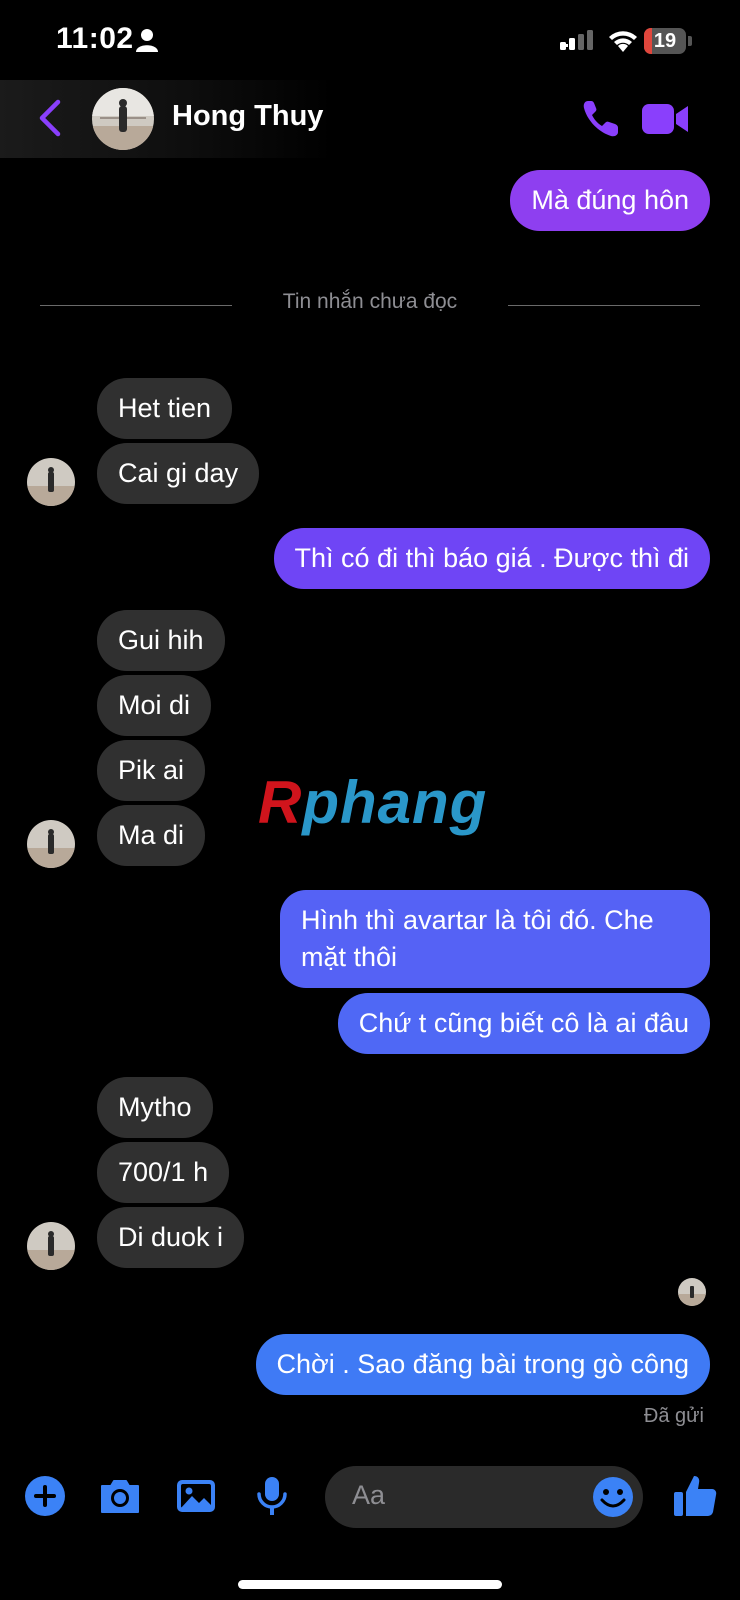  I want to click on message-bubble-incoming: Cai gi day, so click(178, 473).